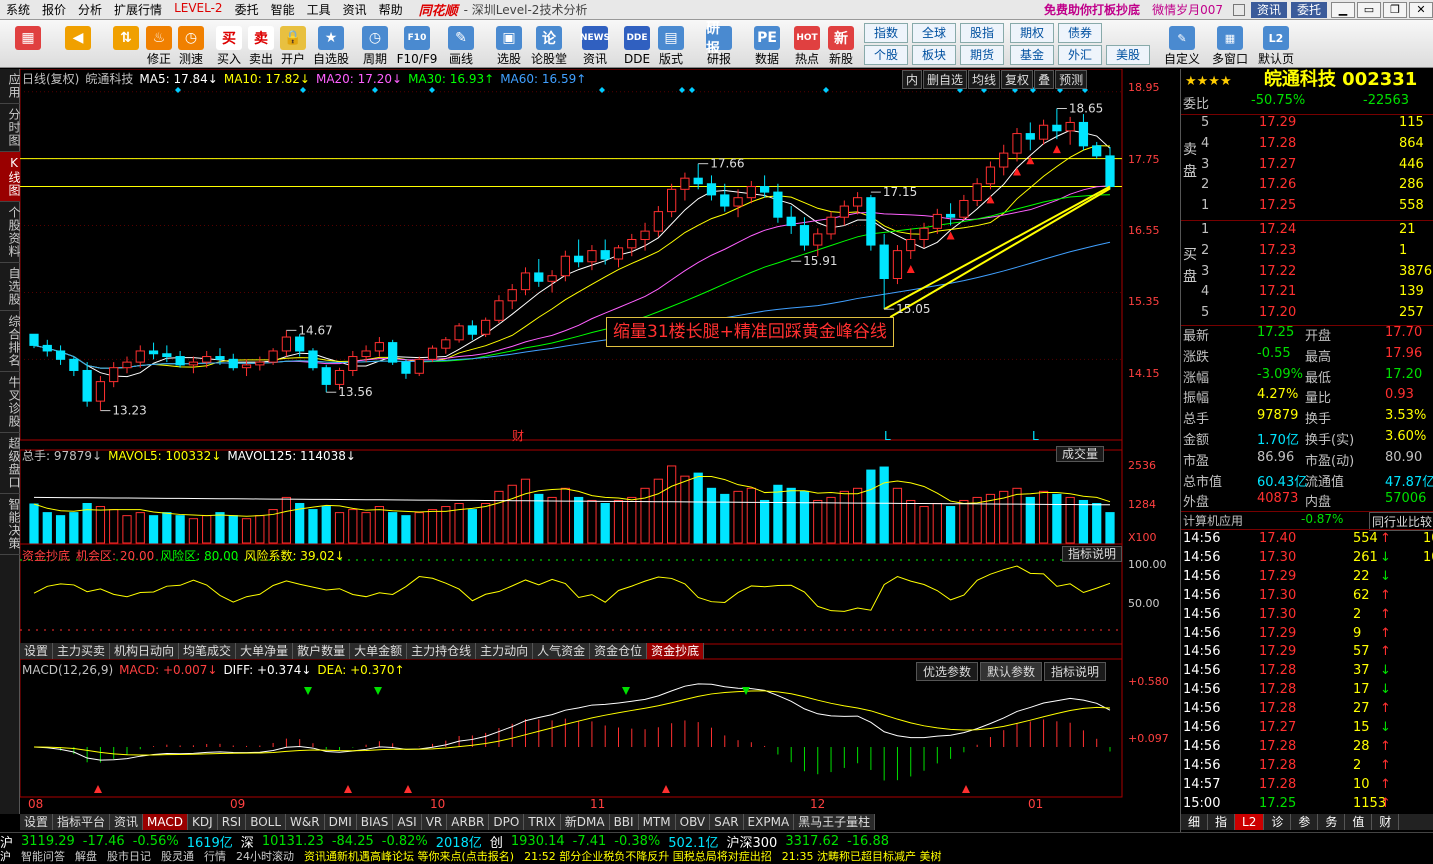 This screenshot has height=864, width=1433. I want to click on market-grid-button: 板块, so click(934, 55).